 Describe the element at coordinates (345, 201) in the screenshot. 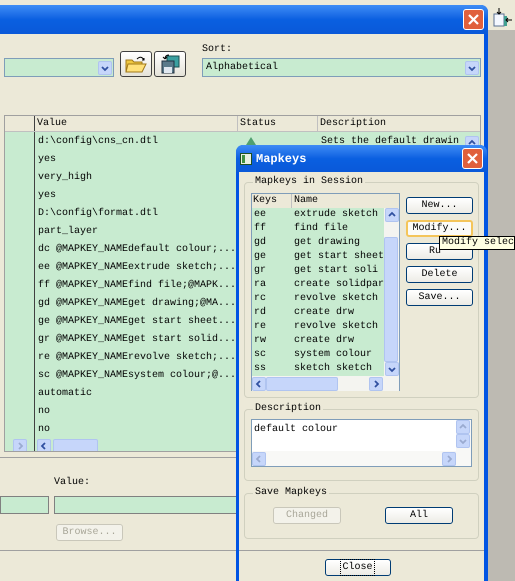

I see `column-header: Name` at that location.